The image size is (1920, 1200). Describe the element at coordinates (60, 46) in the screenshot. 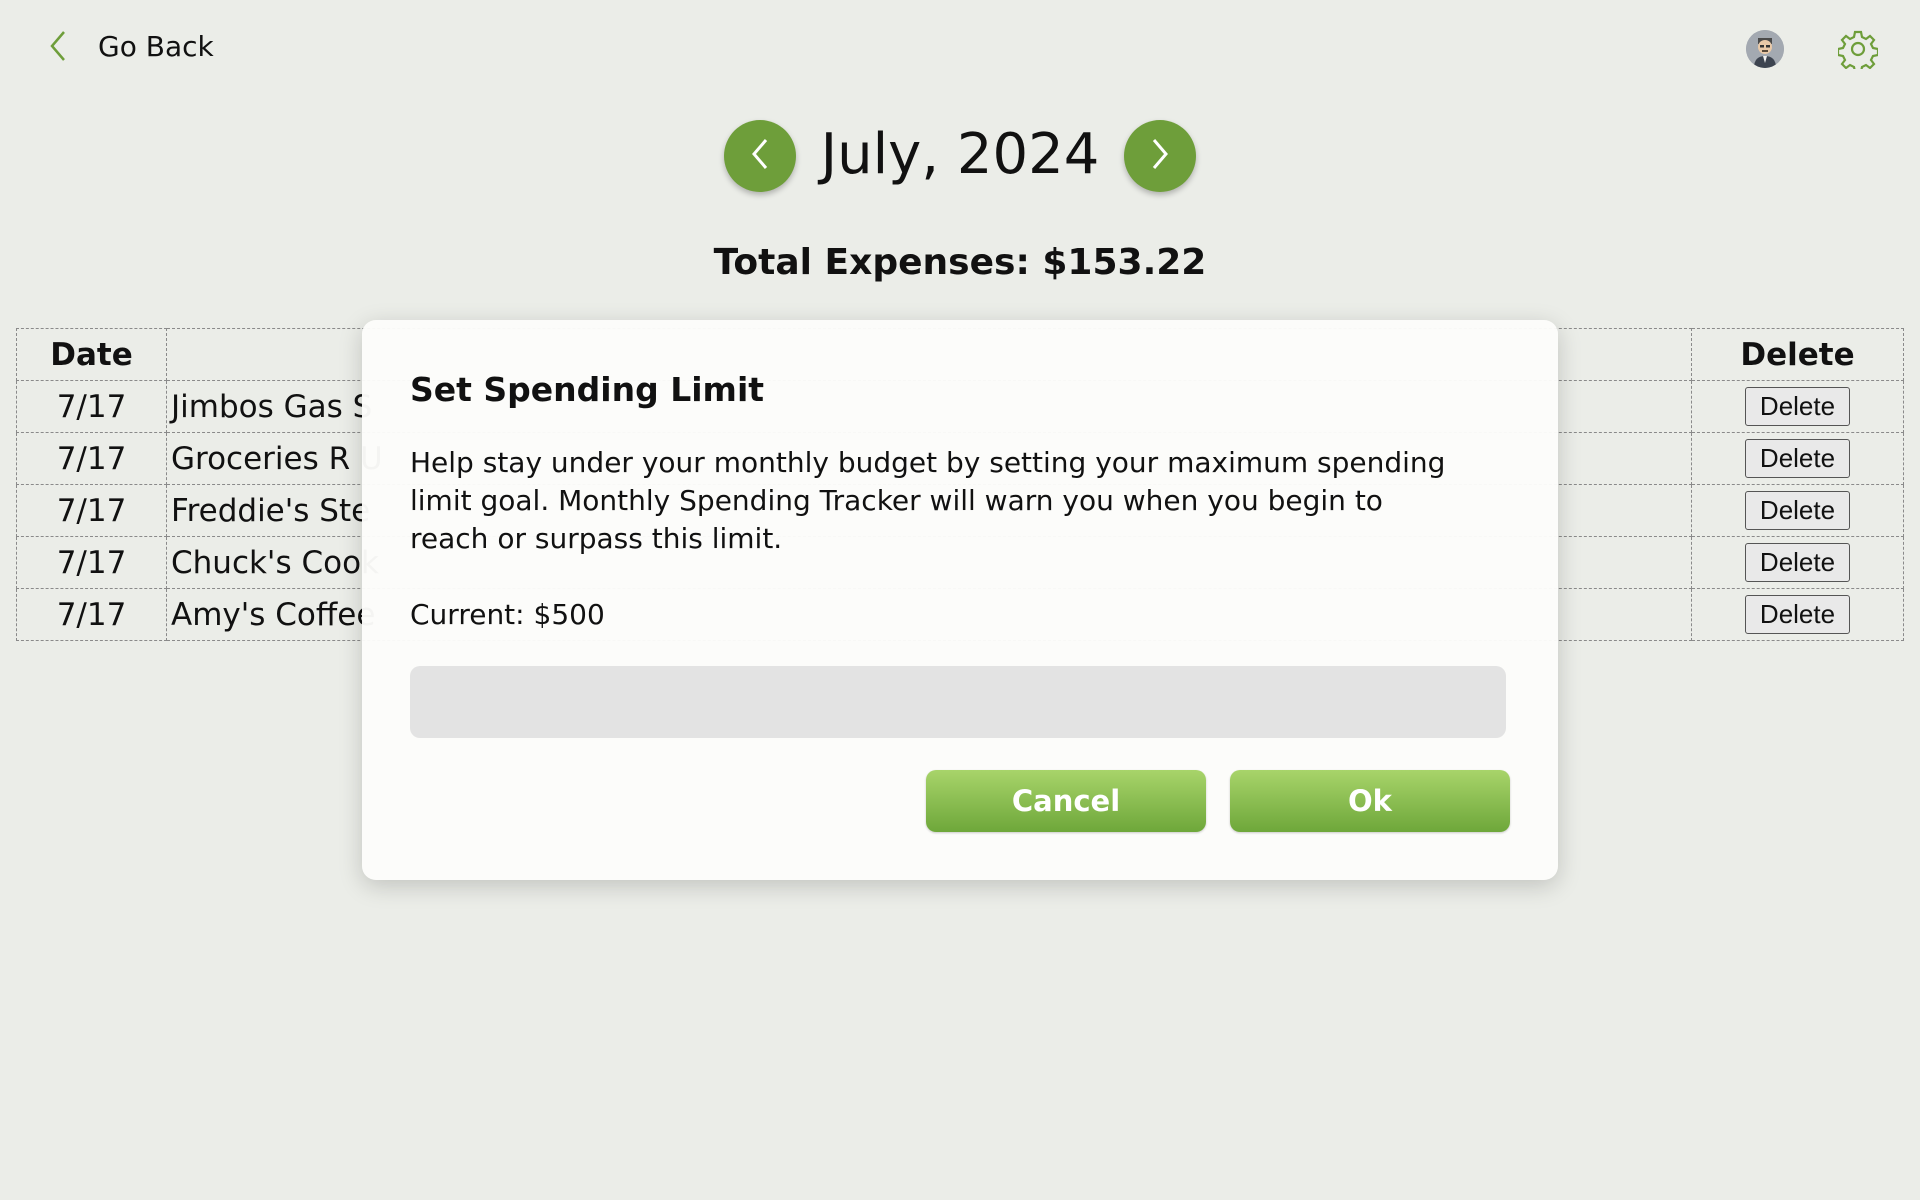

I see `chevron-left-icon` at that location.